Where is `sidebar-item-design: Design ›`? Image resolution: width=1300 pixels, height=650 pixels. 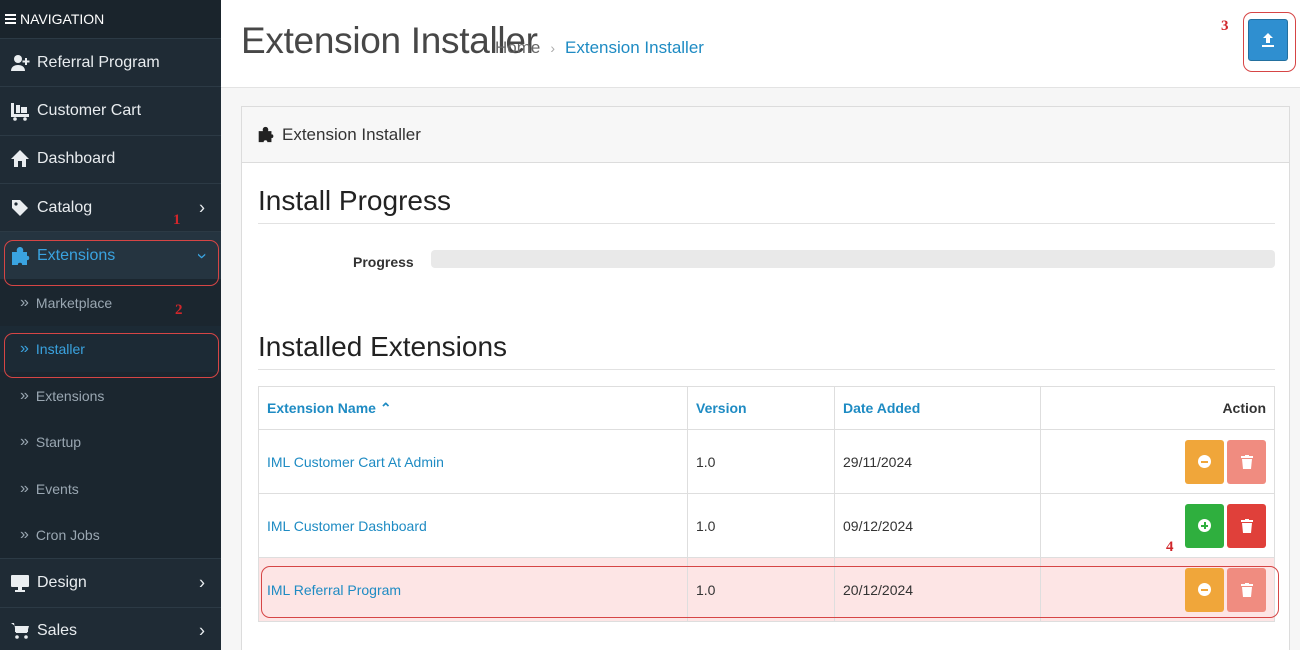 sidebar-item-design: Design › is located at coordinates (110, 582).